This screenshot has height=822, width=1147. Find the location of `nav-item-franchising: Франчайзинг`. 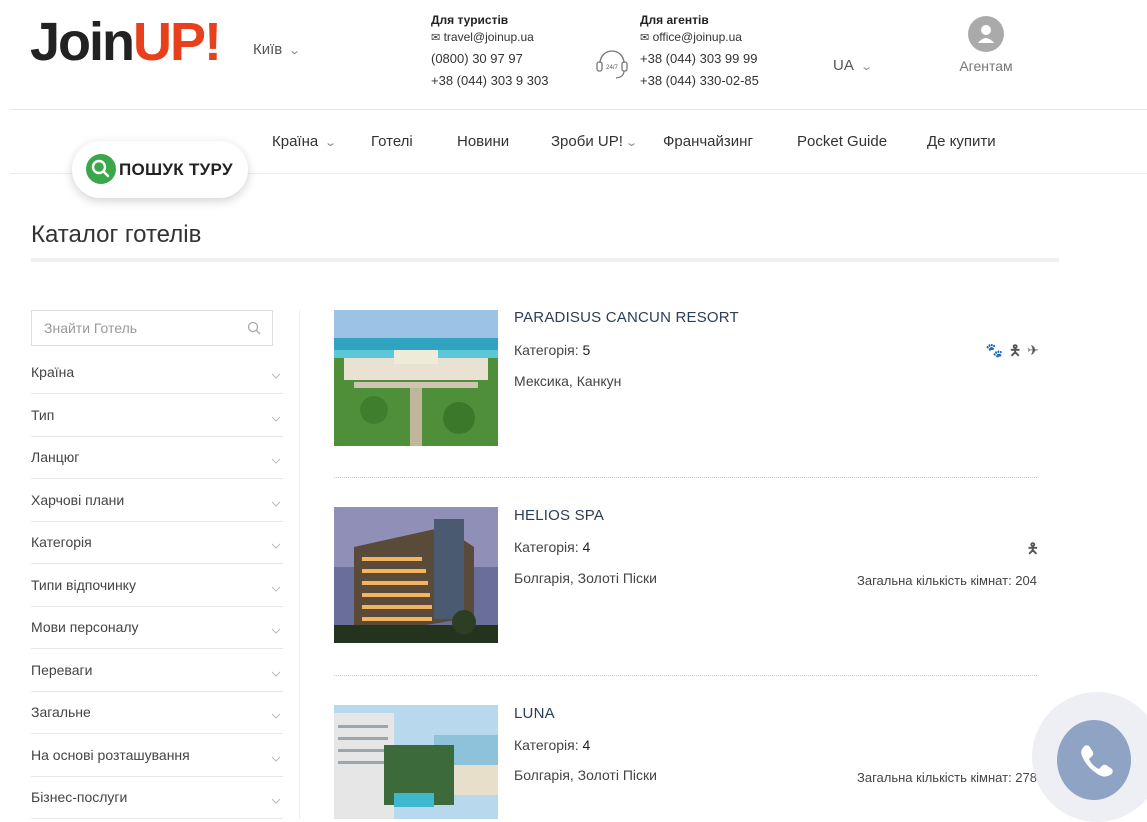

nav-item-franchising: Франчайзинг is located at coordinates (708, 141).